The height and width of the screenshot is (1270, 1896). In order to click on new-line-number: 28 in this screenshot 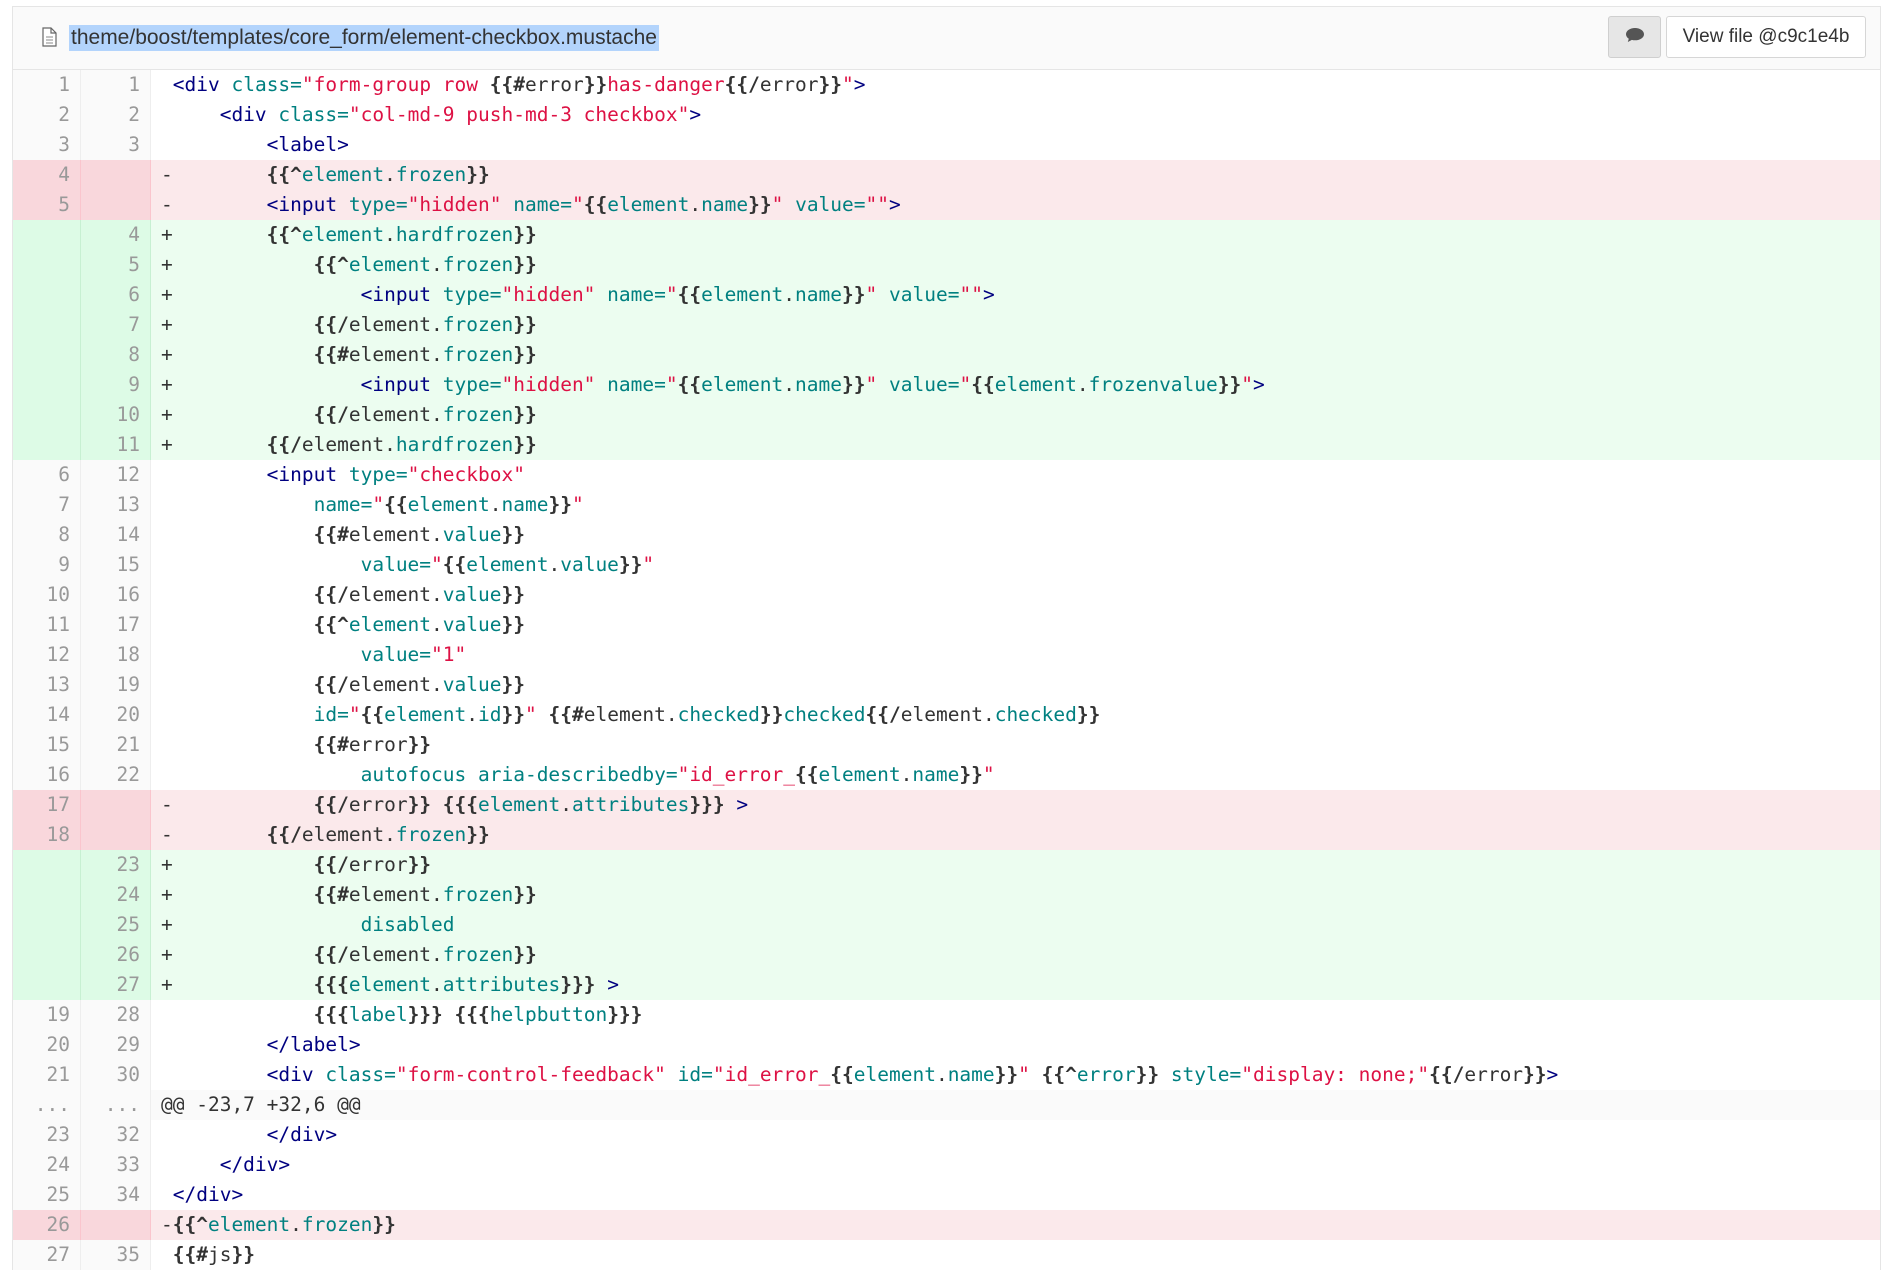, I will do `click(116, 1015)`.